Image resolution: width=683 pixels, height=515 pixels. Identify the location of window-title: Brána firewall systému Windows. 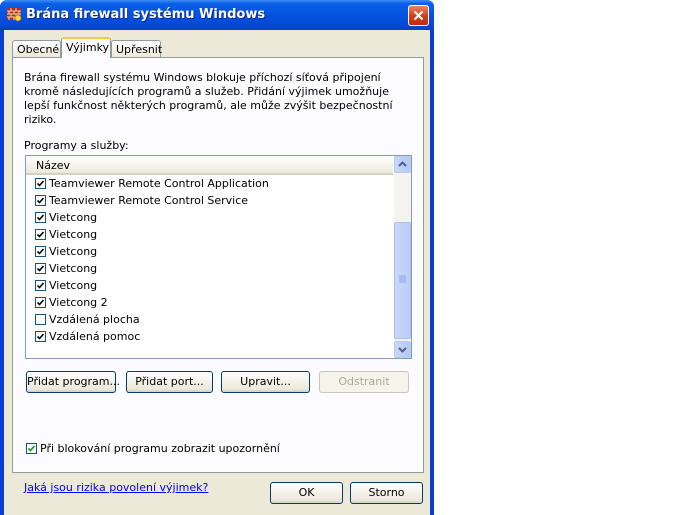
(146, 14).